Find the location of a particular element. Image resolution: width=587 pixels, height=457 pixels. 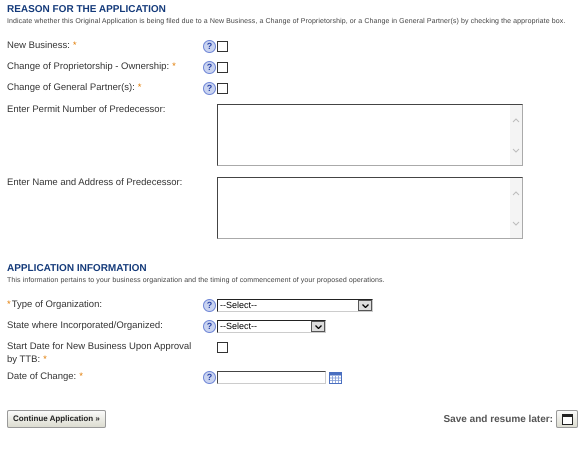

field-label: Change of General Partner(s): * is located at coordinates (74, 87).